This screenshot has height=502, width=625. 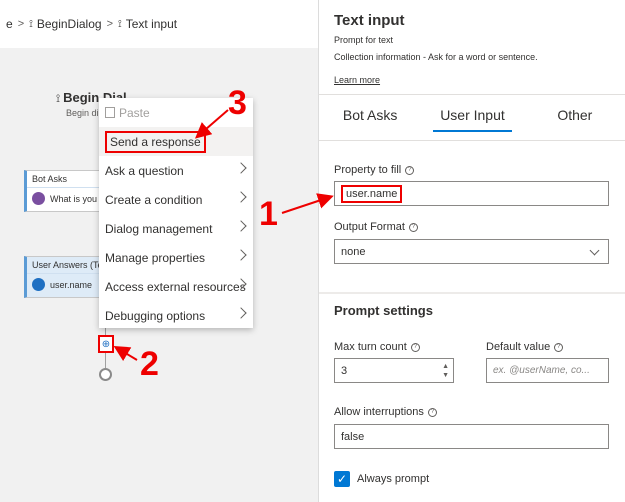 I want to click on panel-title: Text input, so click(x=369, y=20).